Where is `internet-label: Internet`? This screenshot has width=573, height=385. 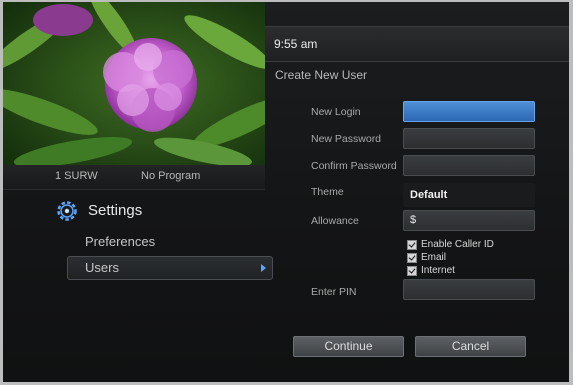
internet-label: Internet is located at coordinates (438, 270).